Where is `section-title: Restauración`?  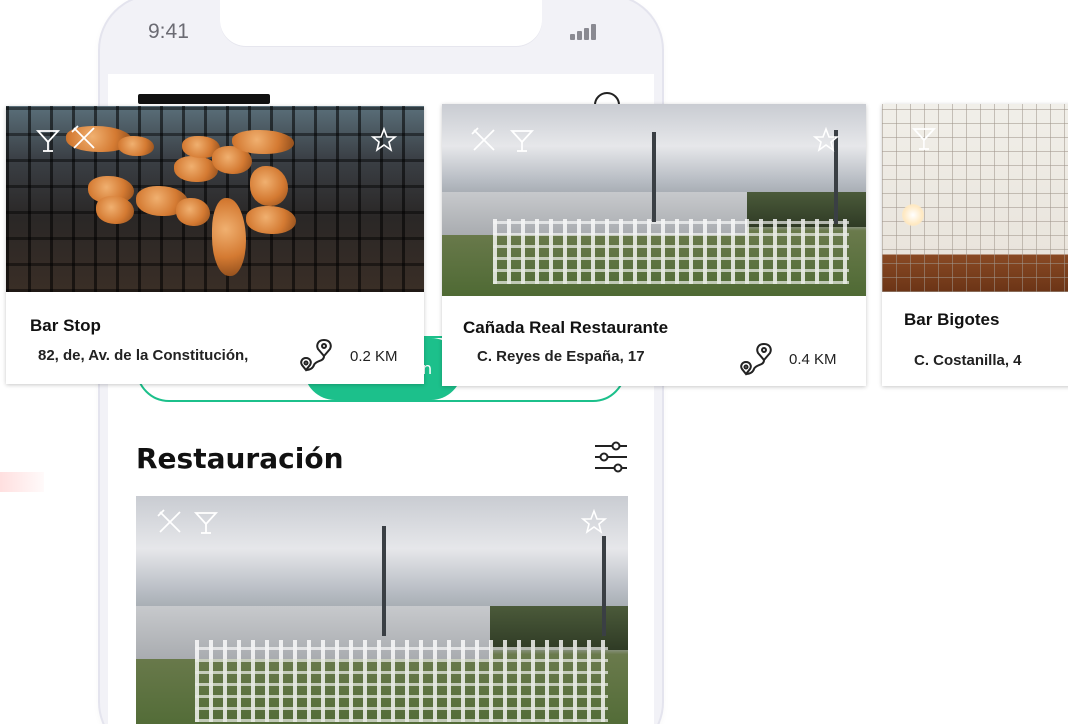 section-title: Restauración is located at coordinates (240, 458).